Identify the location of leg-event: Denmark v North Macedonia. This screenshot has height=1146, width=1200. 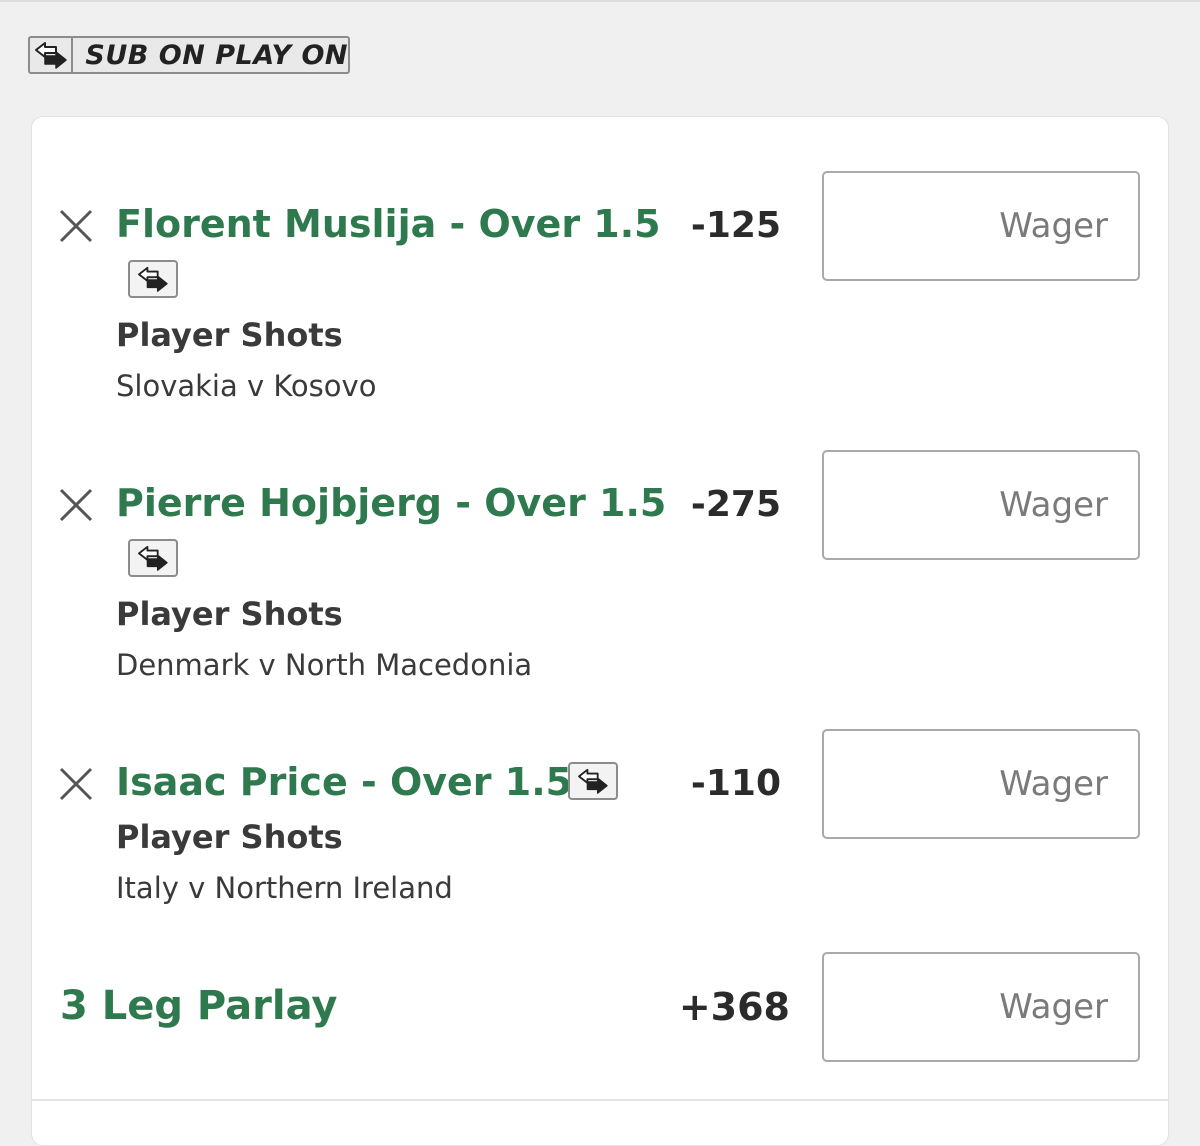
(324, 665).